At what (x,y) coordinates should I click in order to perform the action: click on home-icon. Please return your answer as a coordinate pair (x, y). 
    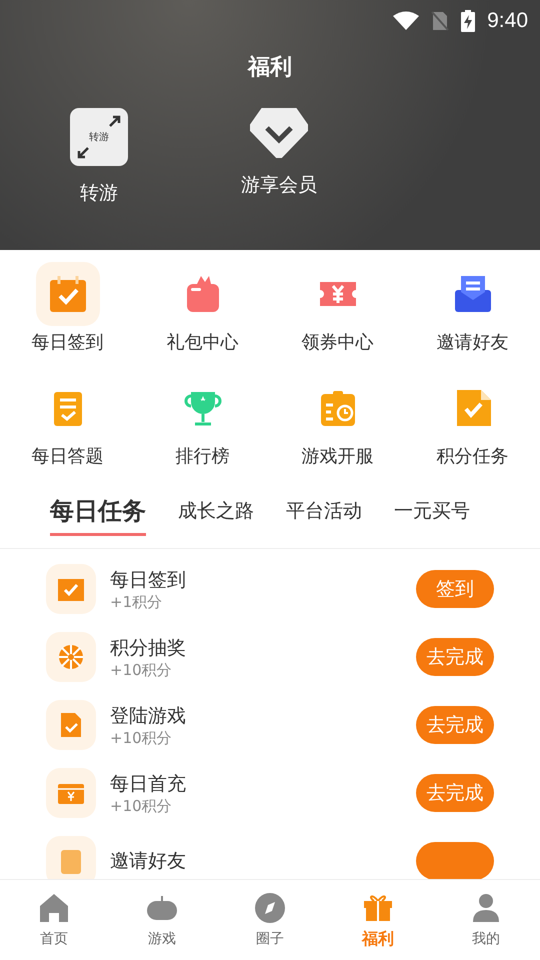
    Looking at the image, I should click on (54, 908).